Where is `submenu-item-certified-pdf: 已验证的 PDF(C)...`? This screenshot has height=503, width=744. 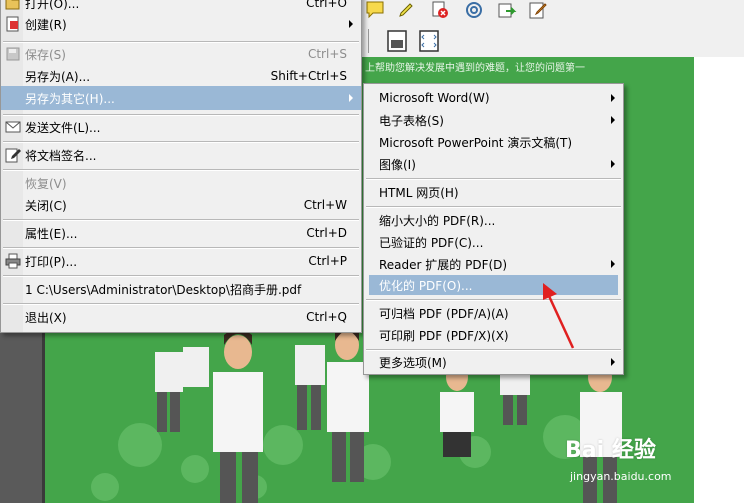
submenu-item-certified-pdf: 已验证的 PDF(C)... is located at coordinates (493, 242).